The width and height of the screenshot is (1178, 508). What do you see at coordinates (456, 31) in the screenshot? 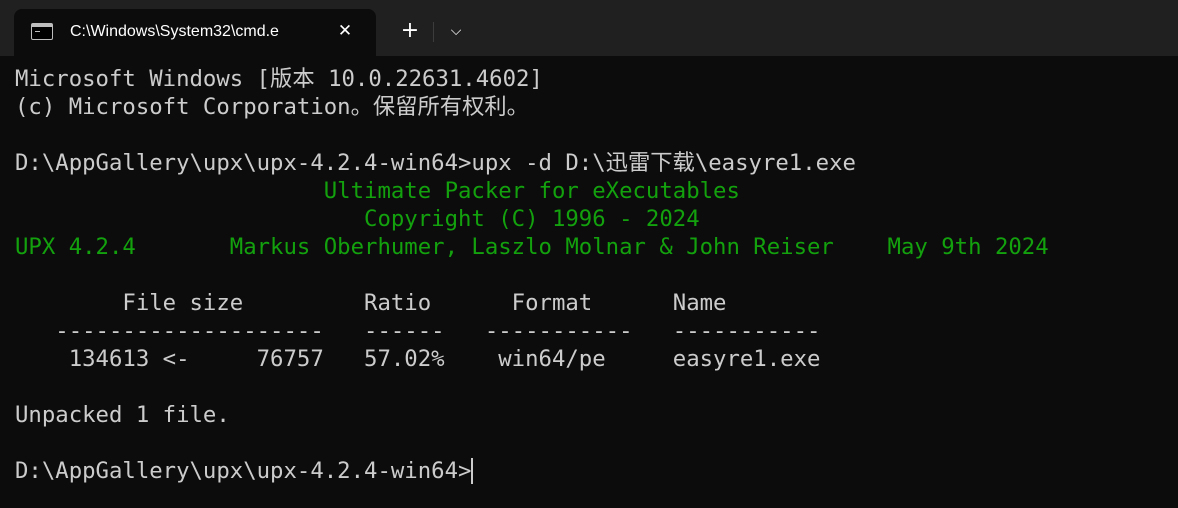
I see `chevron-down-icon: ⌵` at bounding box center [456, 31].